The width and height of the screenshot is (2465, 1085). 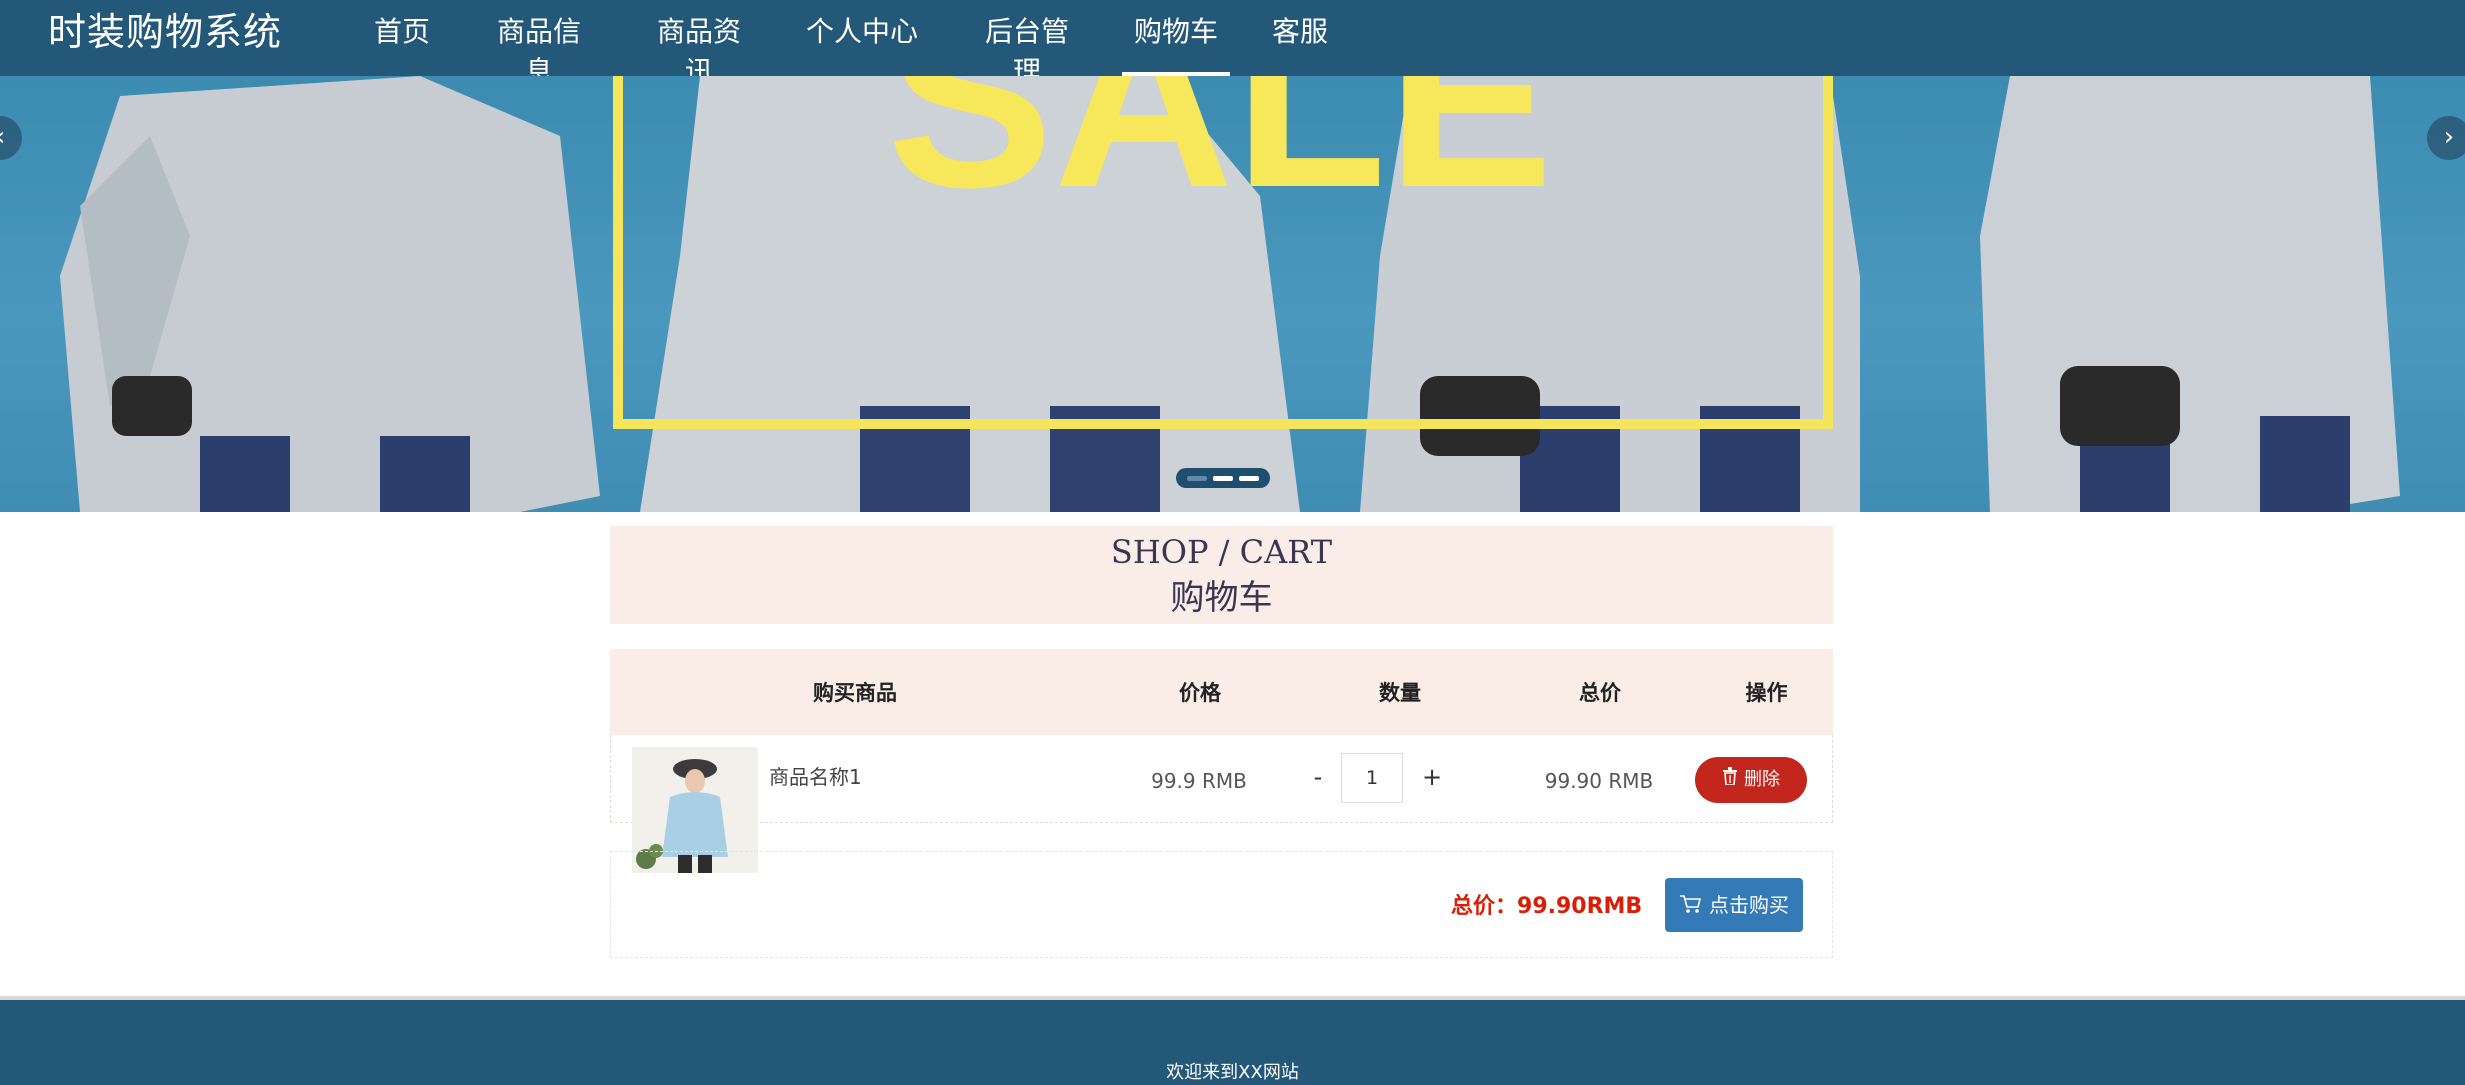 What do you see at coordinates (1200, 693) in the screenshot?
I see `col-header-price: 价格` at bounding box center [1200, 693].